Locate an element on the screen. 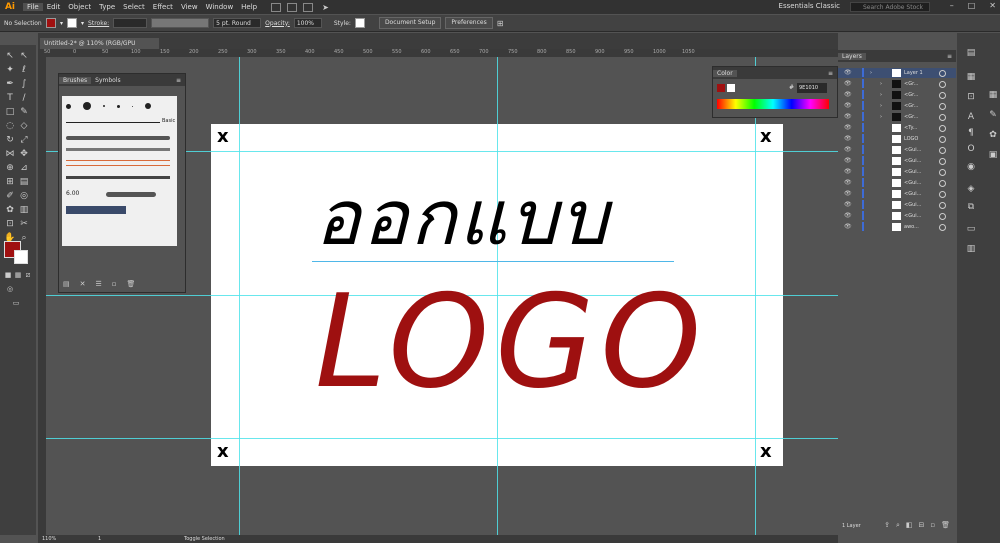  direct-selection-tool-icon: ↖ is located at coordinates (24, 56).